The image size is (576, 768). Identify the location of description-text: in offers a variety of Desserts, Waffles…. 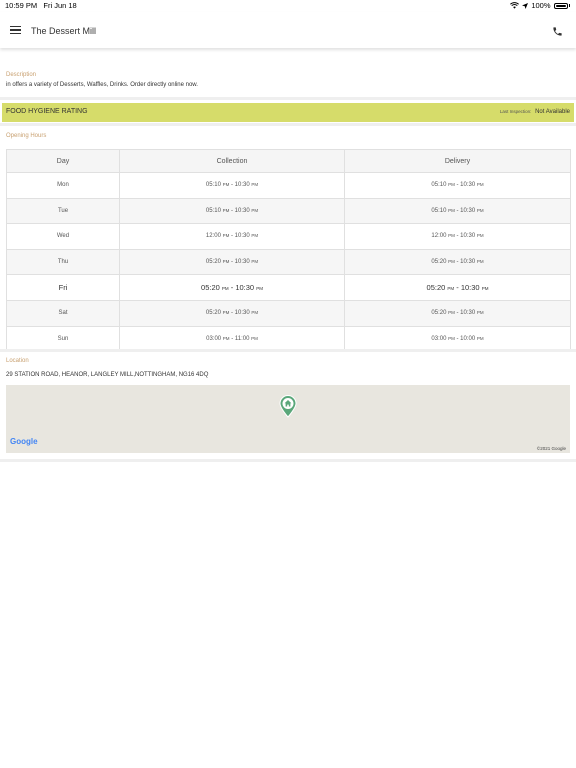
(102, 85).